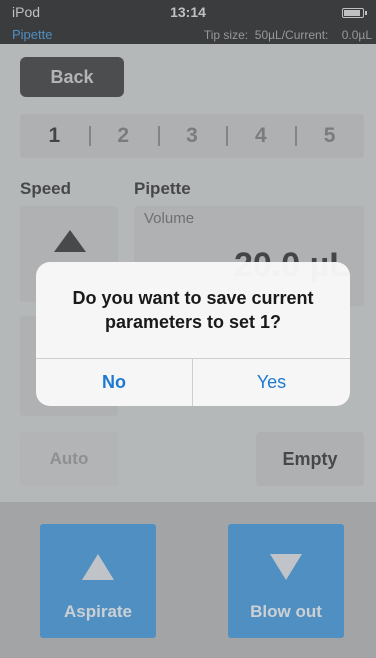 Image resolution: width=376 pixels, height=658 pixels. What do you see at coordinates (271, 382) in the screenshot?
I see `alert-yes-button: Yes` at bounding box center [271, 382].